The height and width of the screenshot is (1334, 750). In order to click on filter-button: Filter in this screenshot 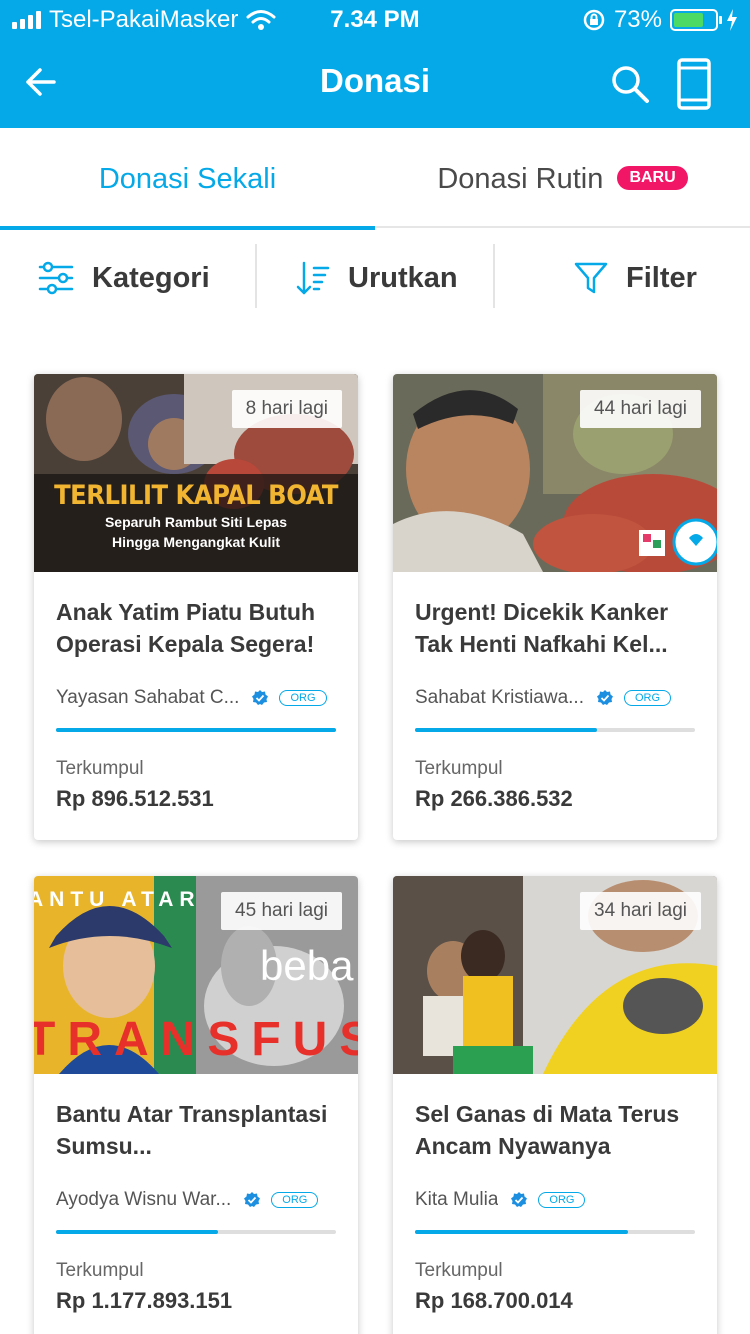, I will do `click(635, 278)`.